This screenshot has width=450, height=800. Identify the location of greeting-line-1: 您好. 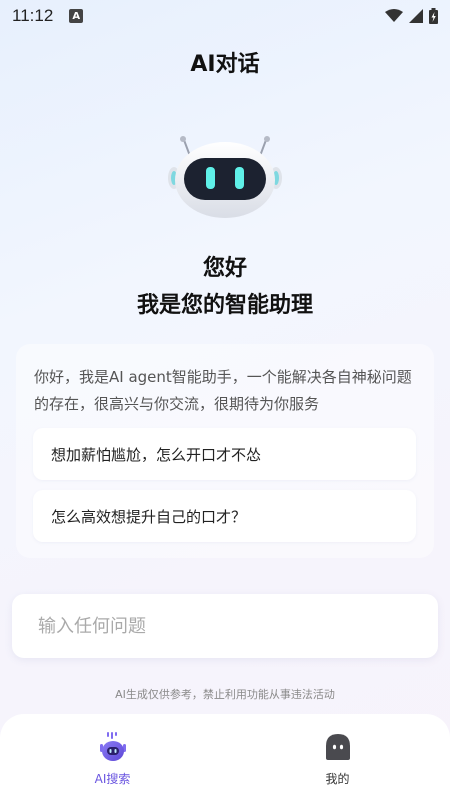
(224, 268).